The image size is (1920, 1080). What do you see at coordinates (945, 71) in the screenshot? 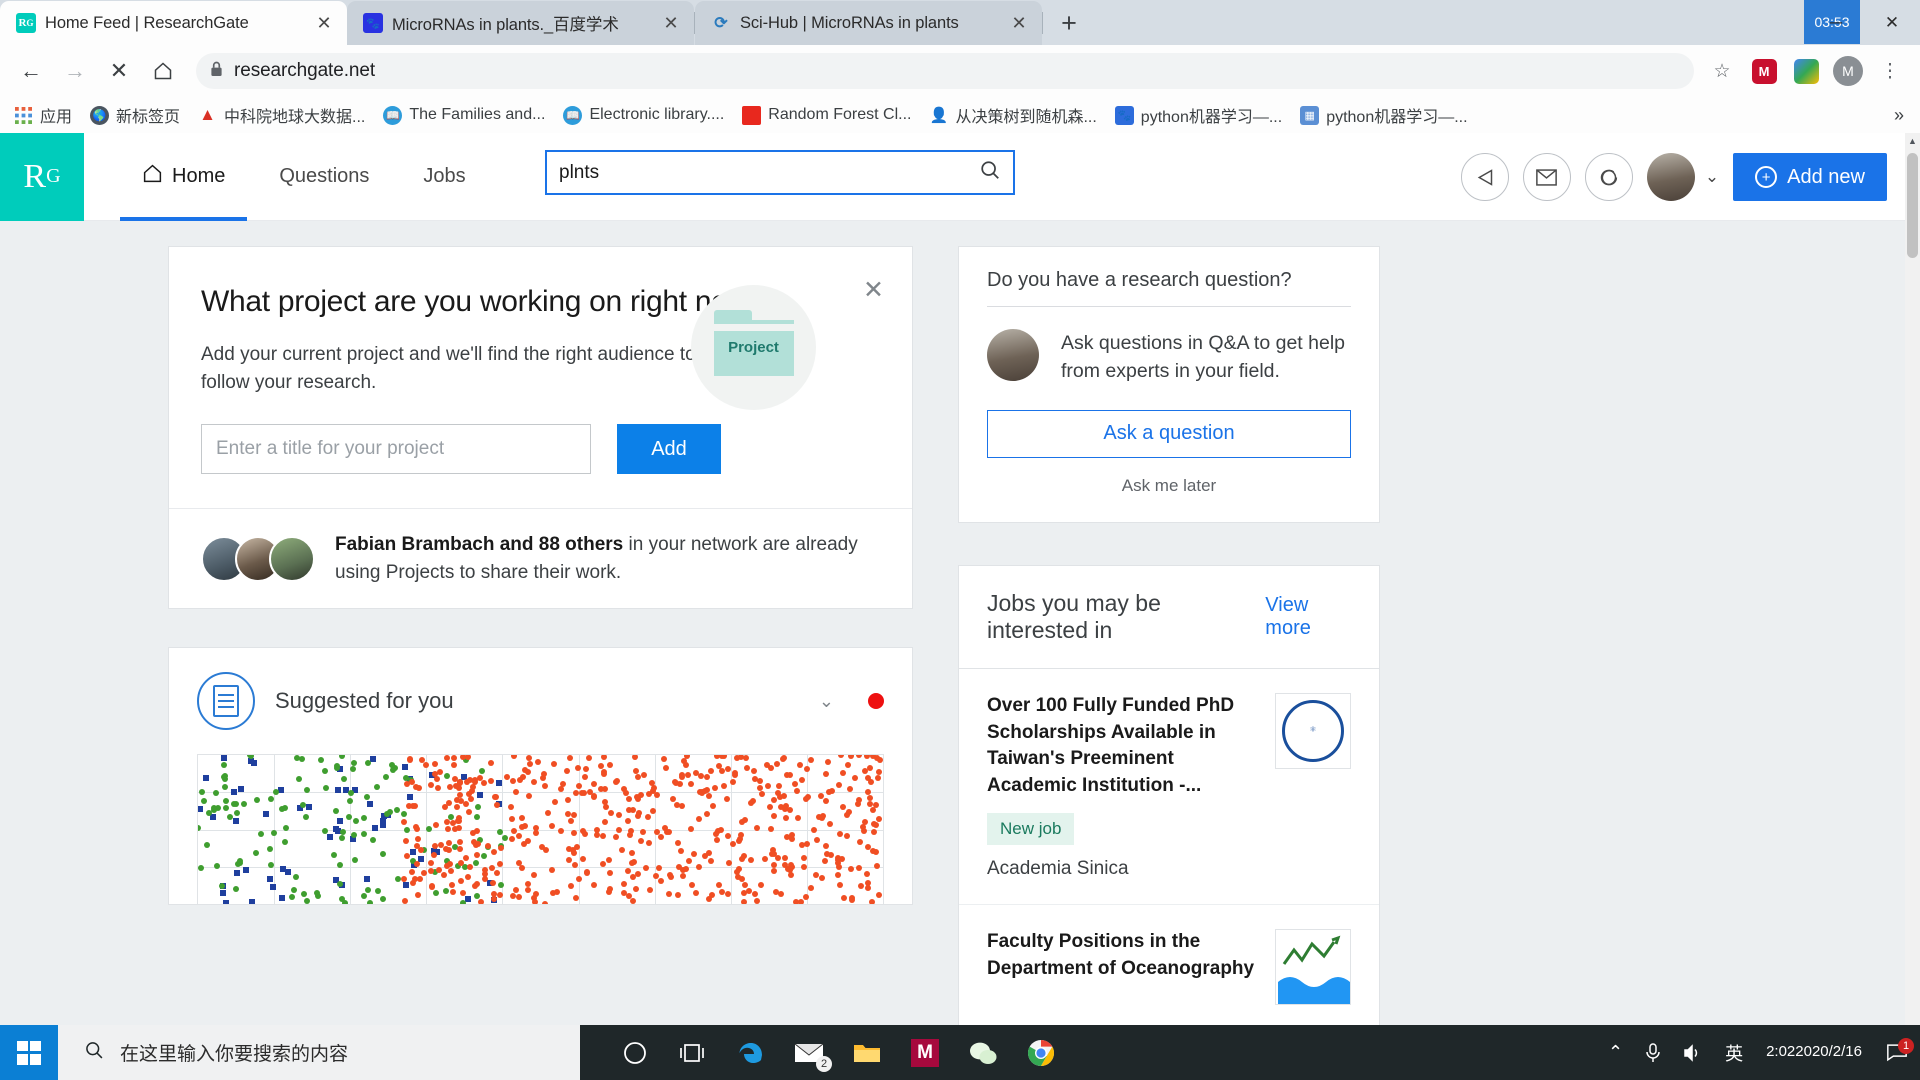
I see `address-bar: researchgate.net` at bounding box center [945, 71].